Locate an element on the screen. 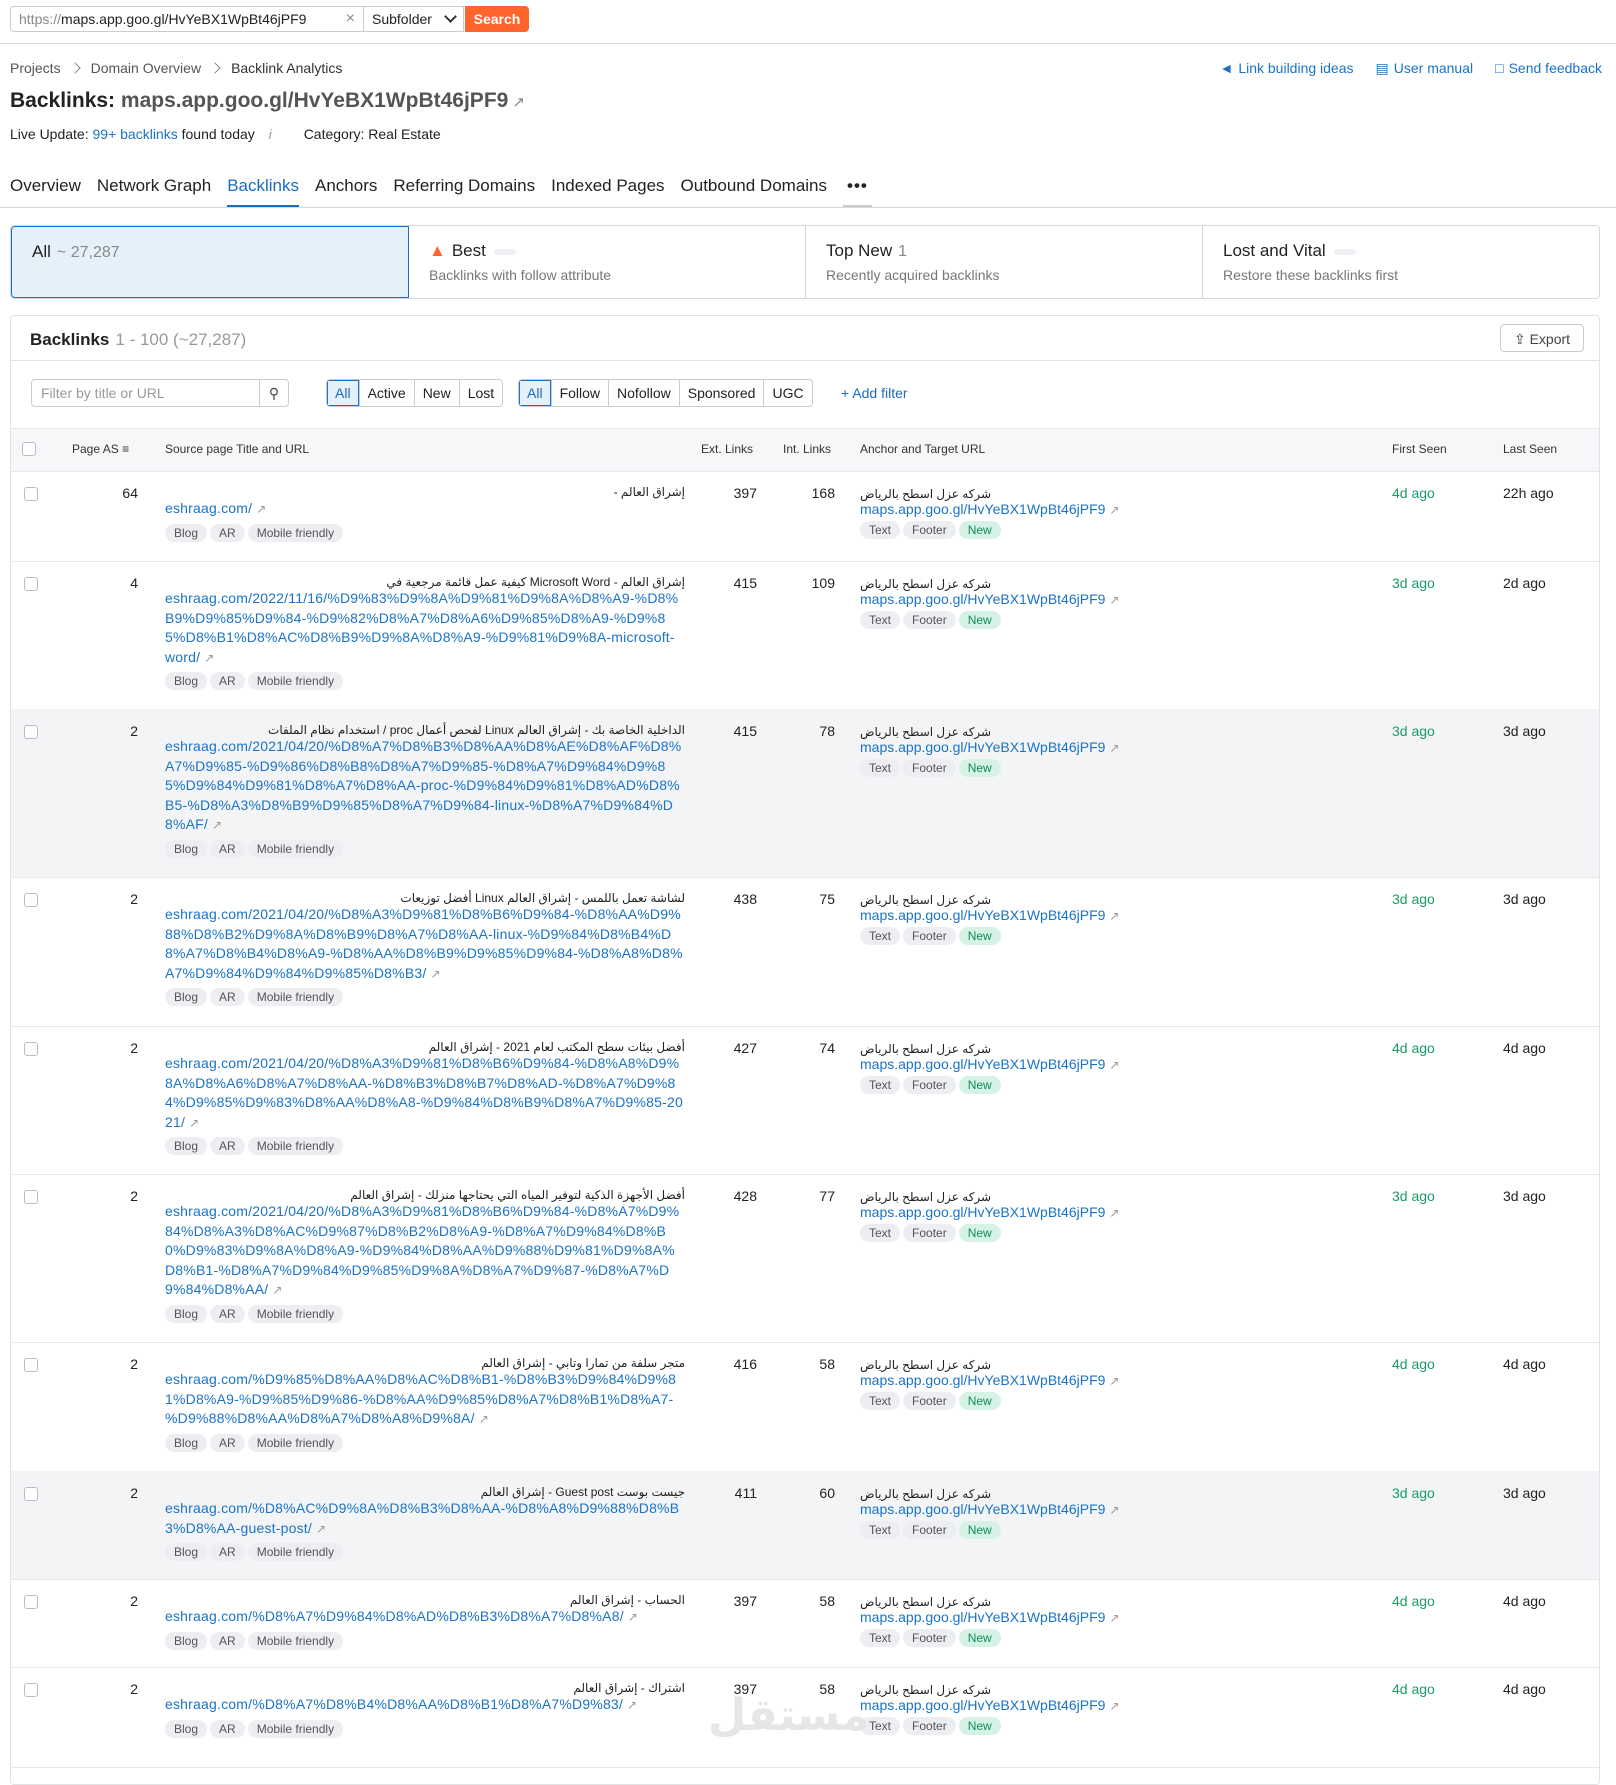 This screenshot has height=1785, width=1616. col-last-seen: Last Seen is located at coordinates (1530, 449).